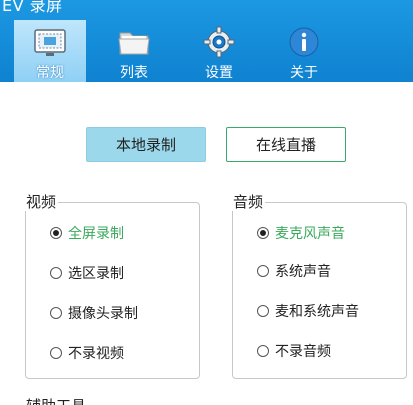  I want to click on tab-general: 常规, so click(50, 51).